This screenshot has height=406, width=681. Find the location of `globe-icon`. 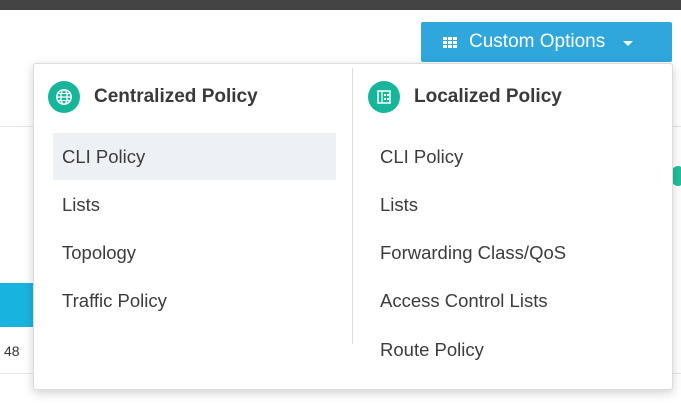

globe-icon is located at coordinates (64, 97).